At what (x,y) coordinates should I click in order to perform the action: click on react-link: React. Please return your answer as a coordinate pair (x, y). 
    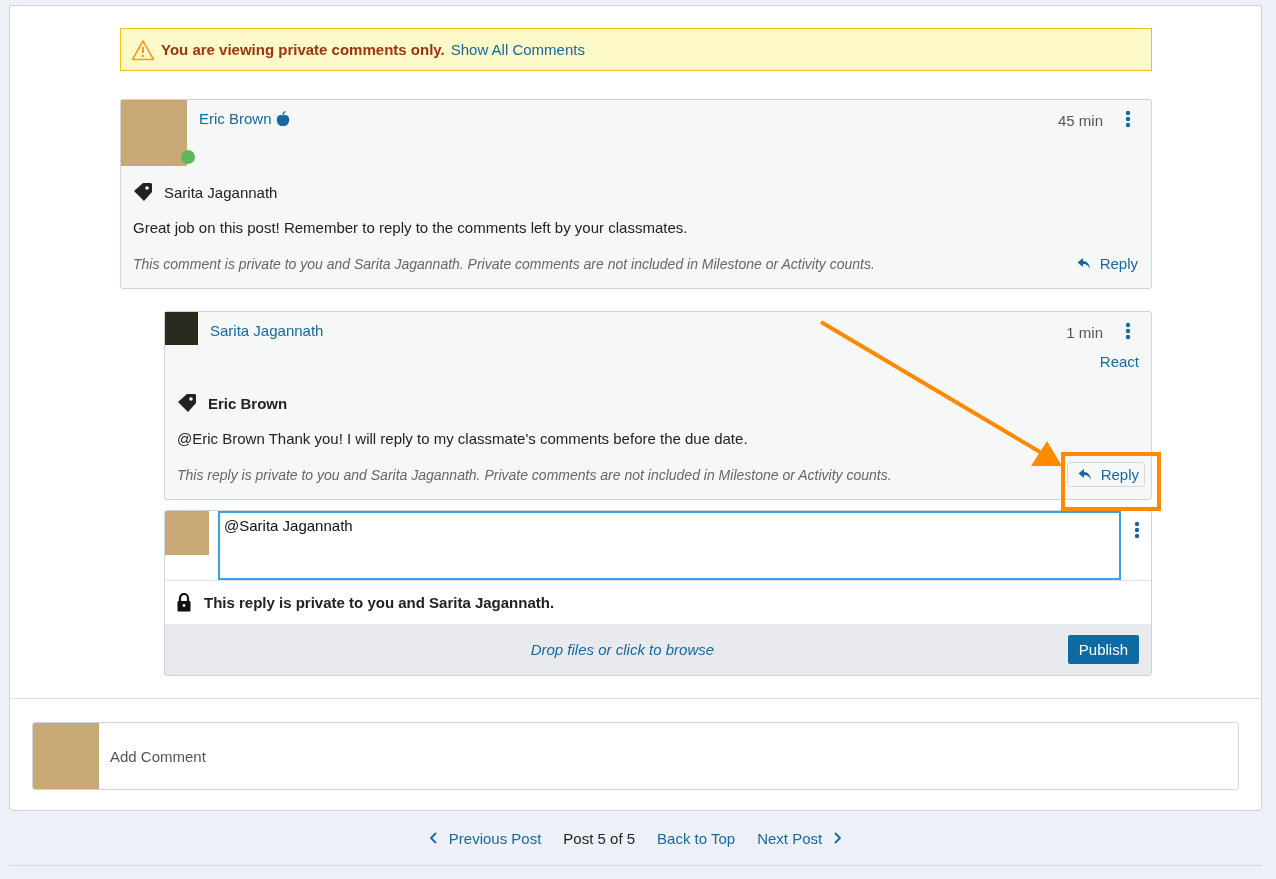
    Looking at the image, I should click on (1119, 361).